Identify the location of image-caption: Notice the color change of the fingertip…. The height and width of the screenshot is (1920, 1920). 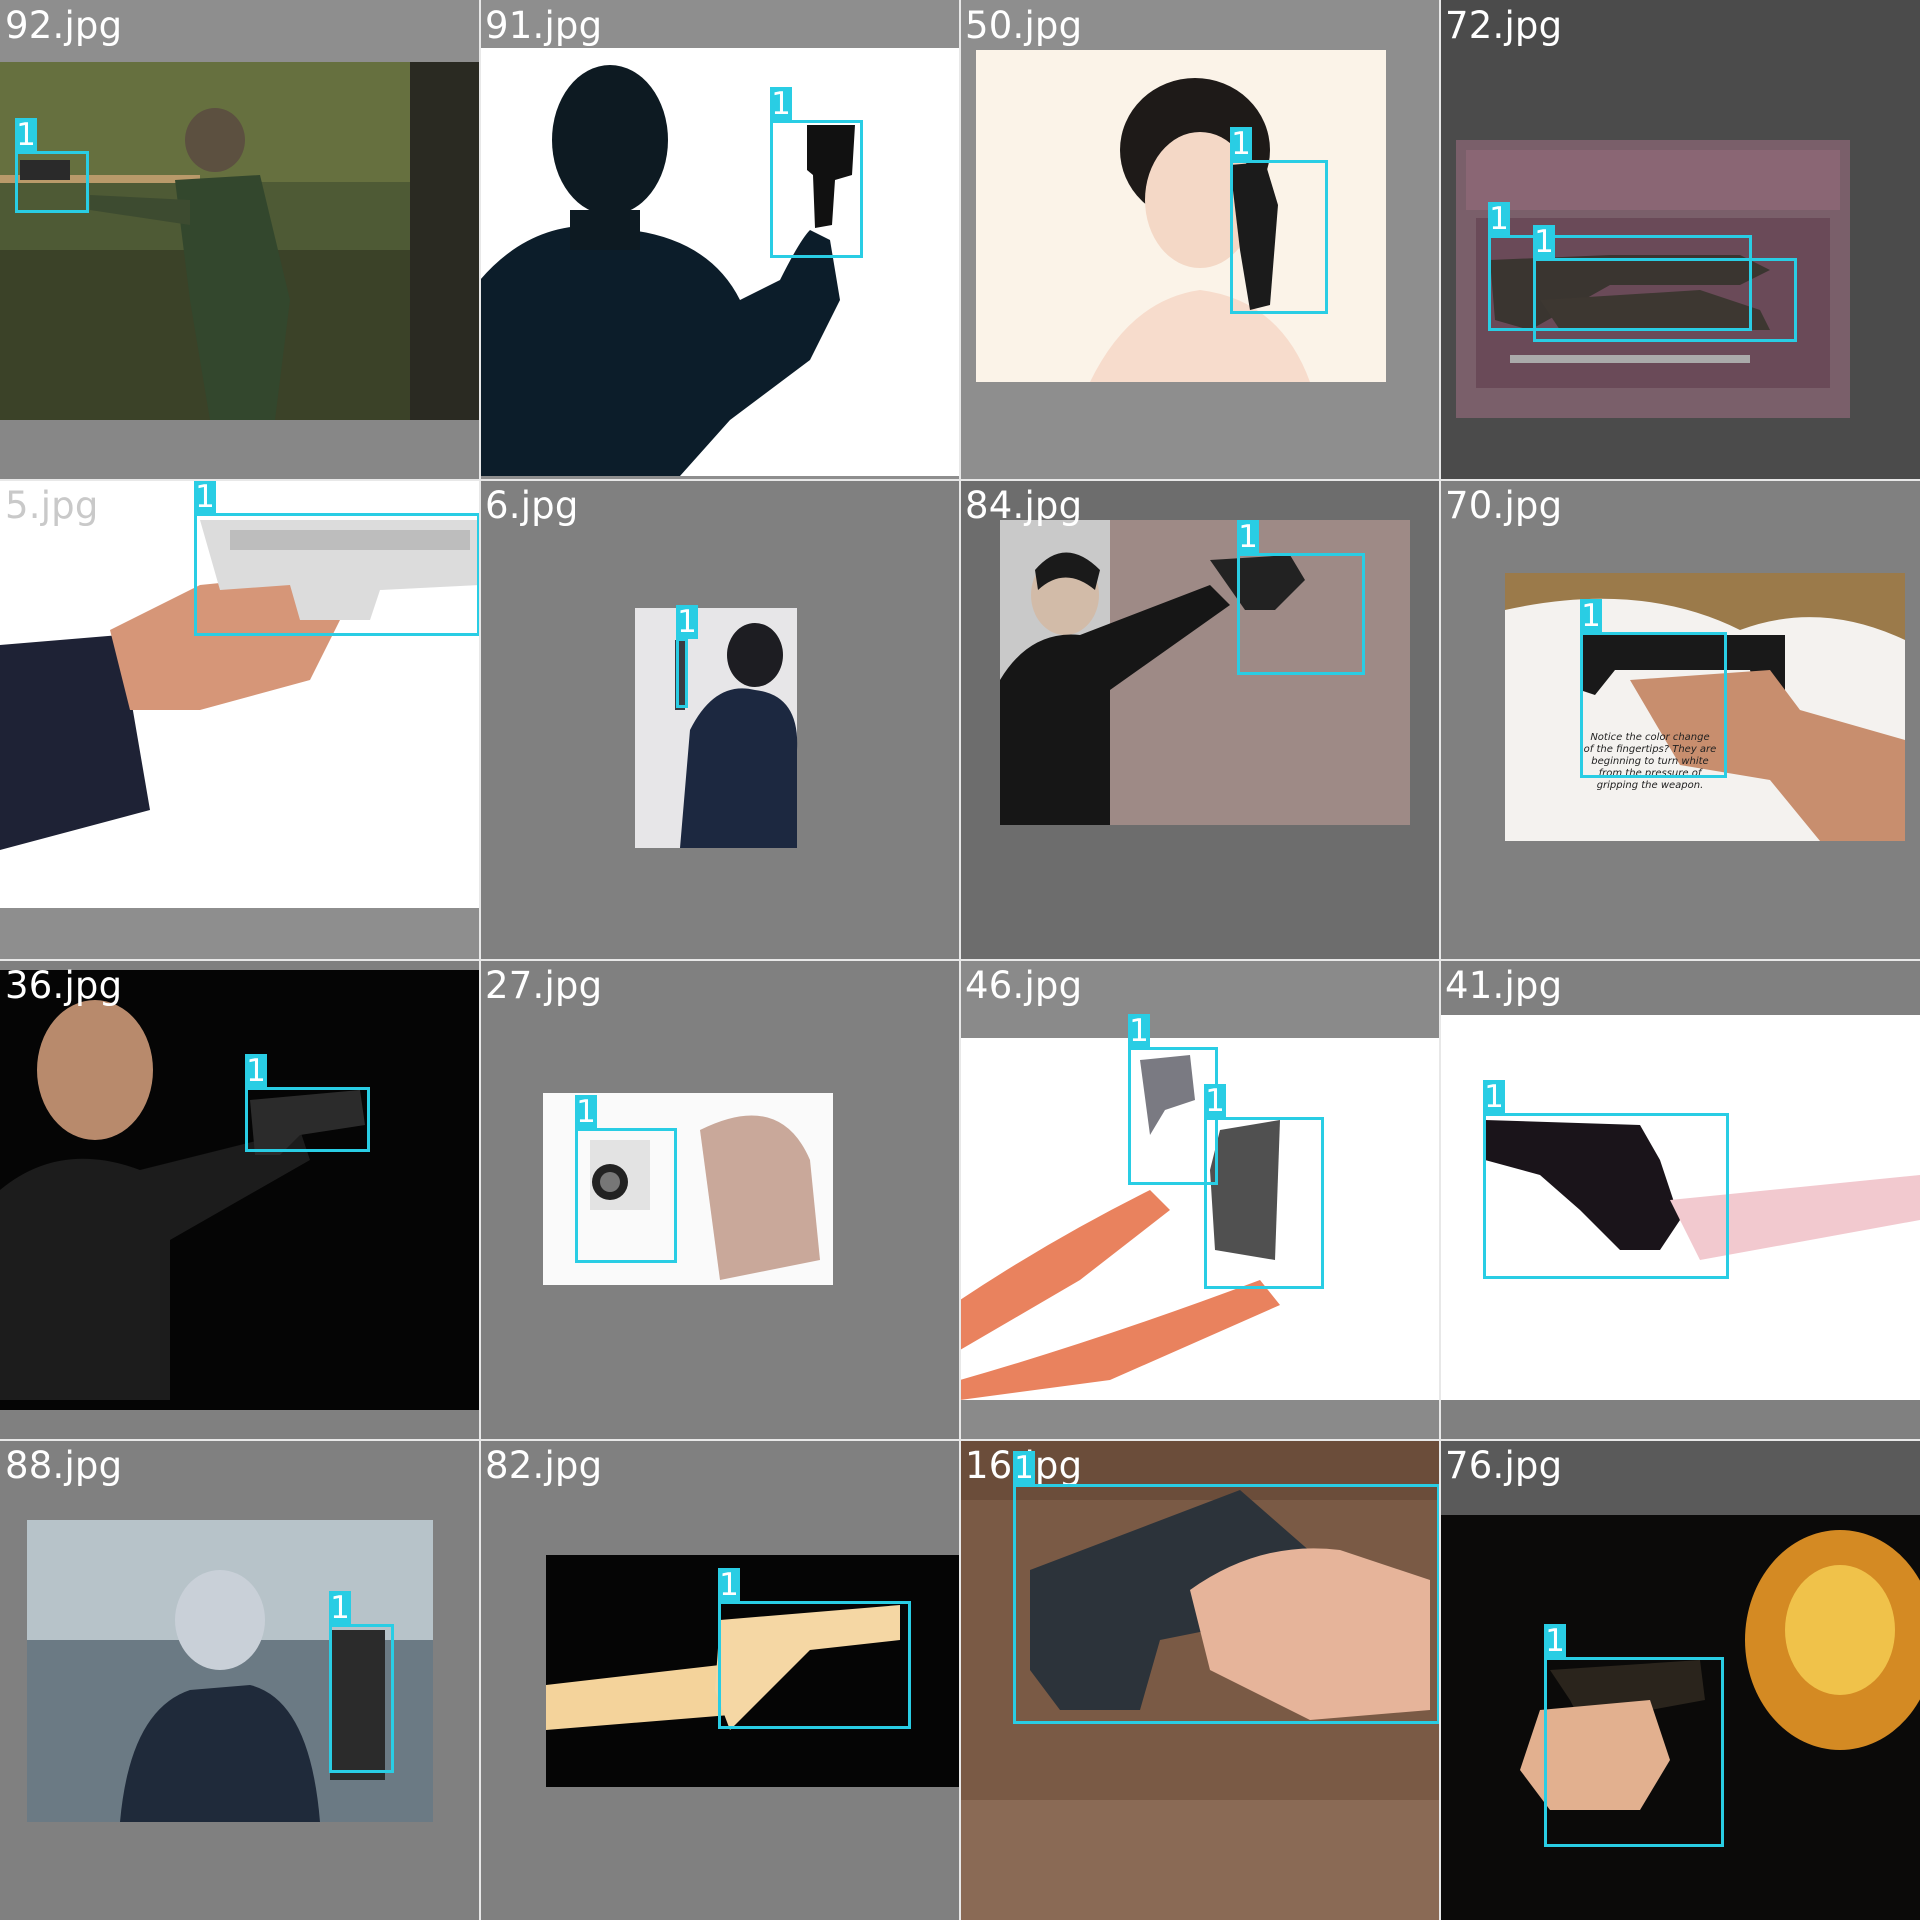
(1650, 762).